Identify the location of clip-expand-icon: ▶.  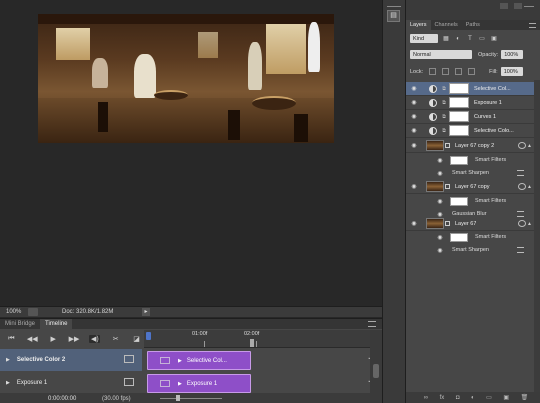
(180, 361).